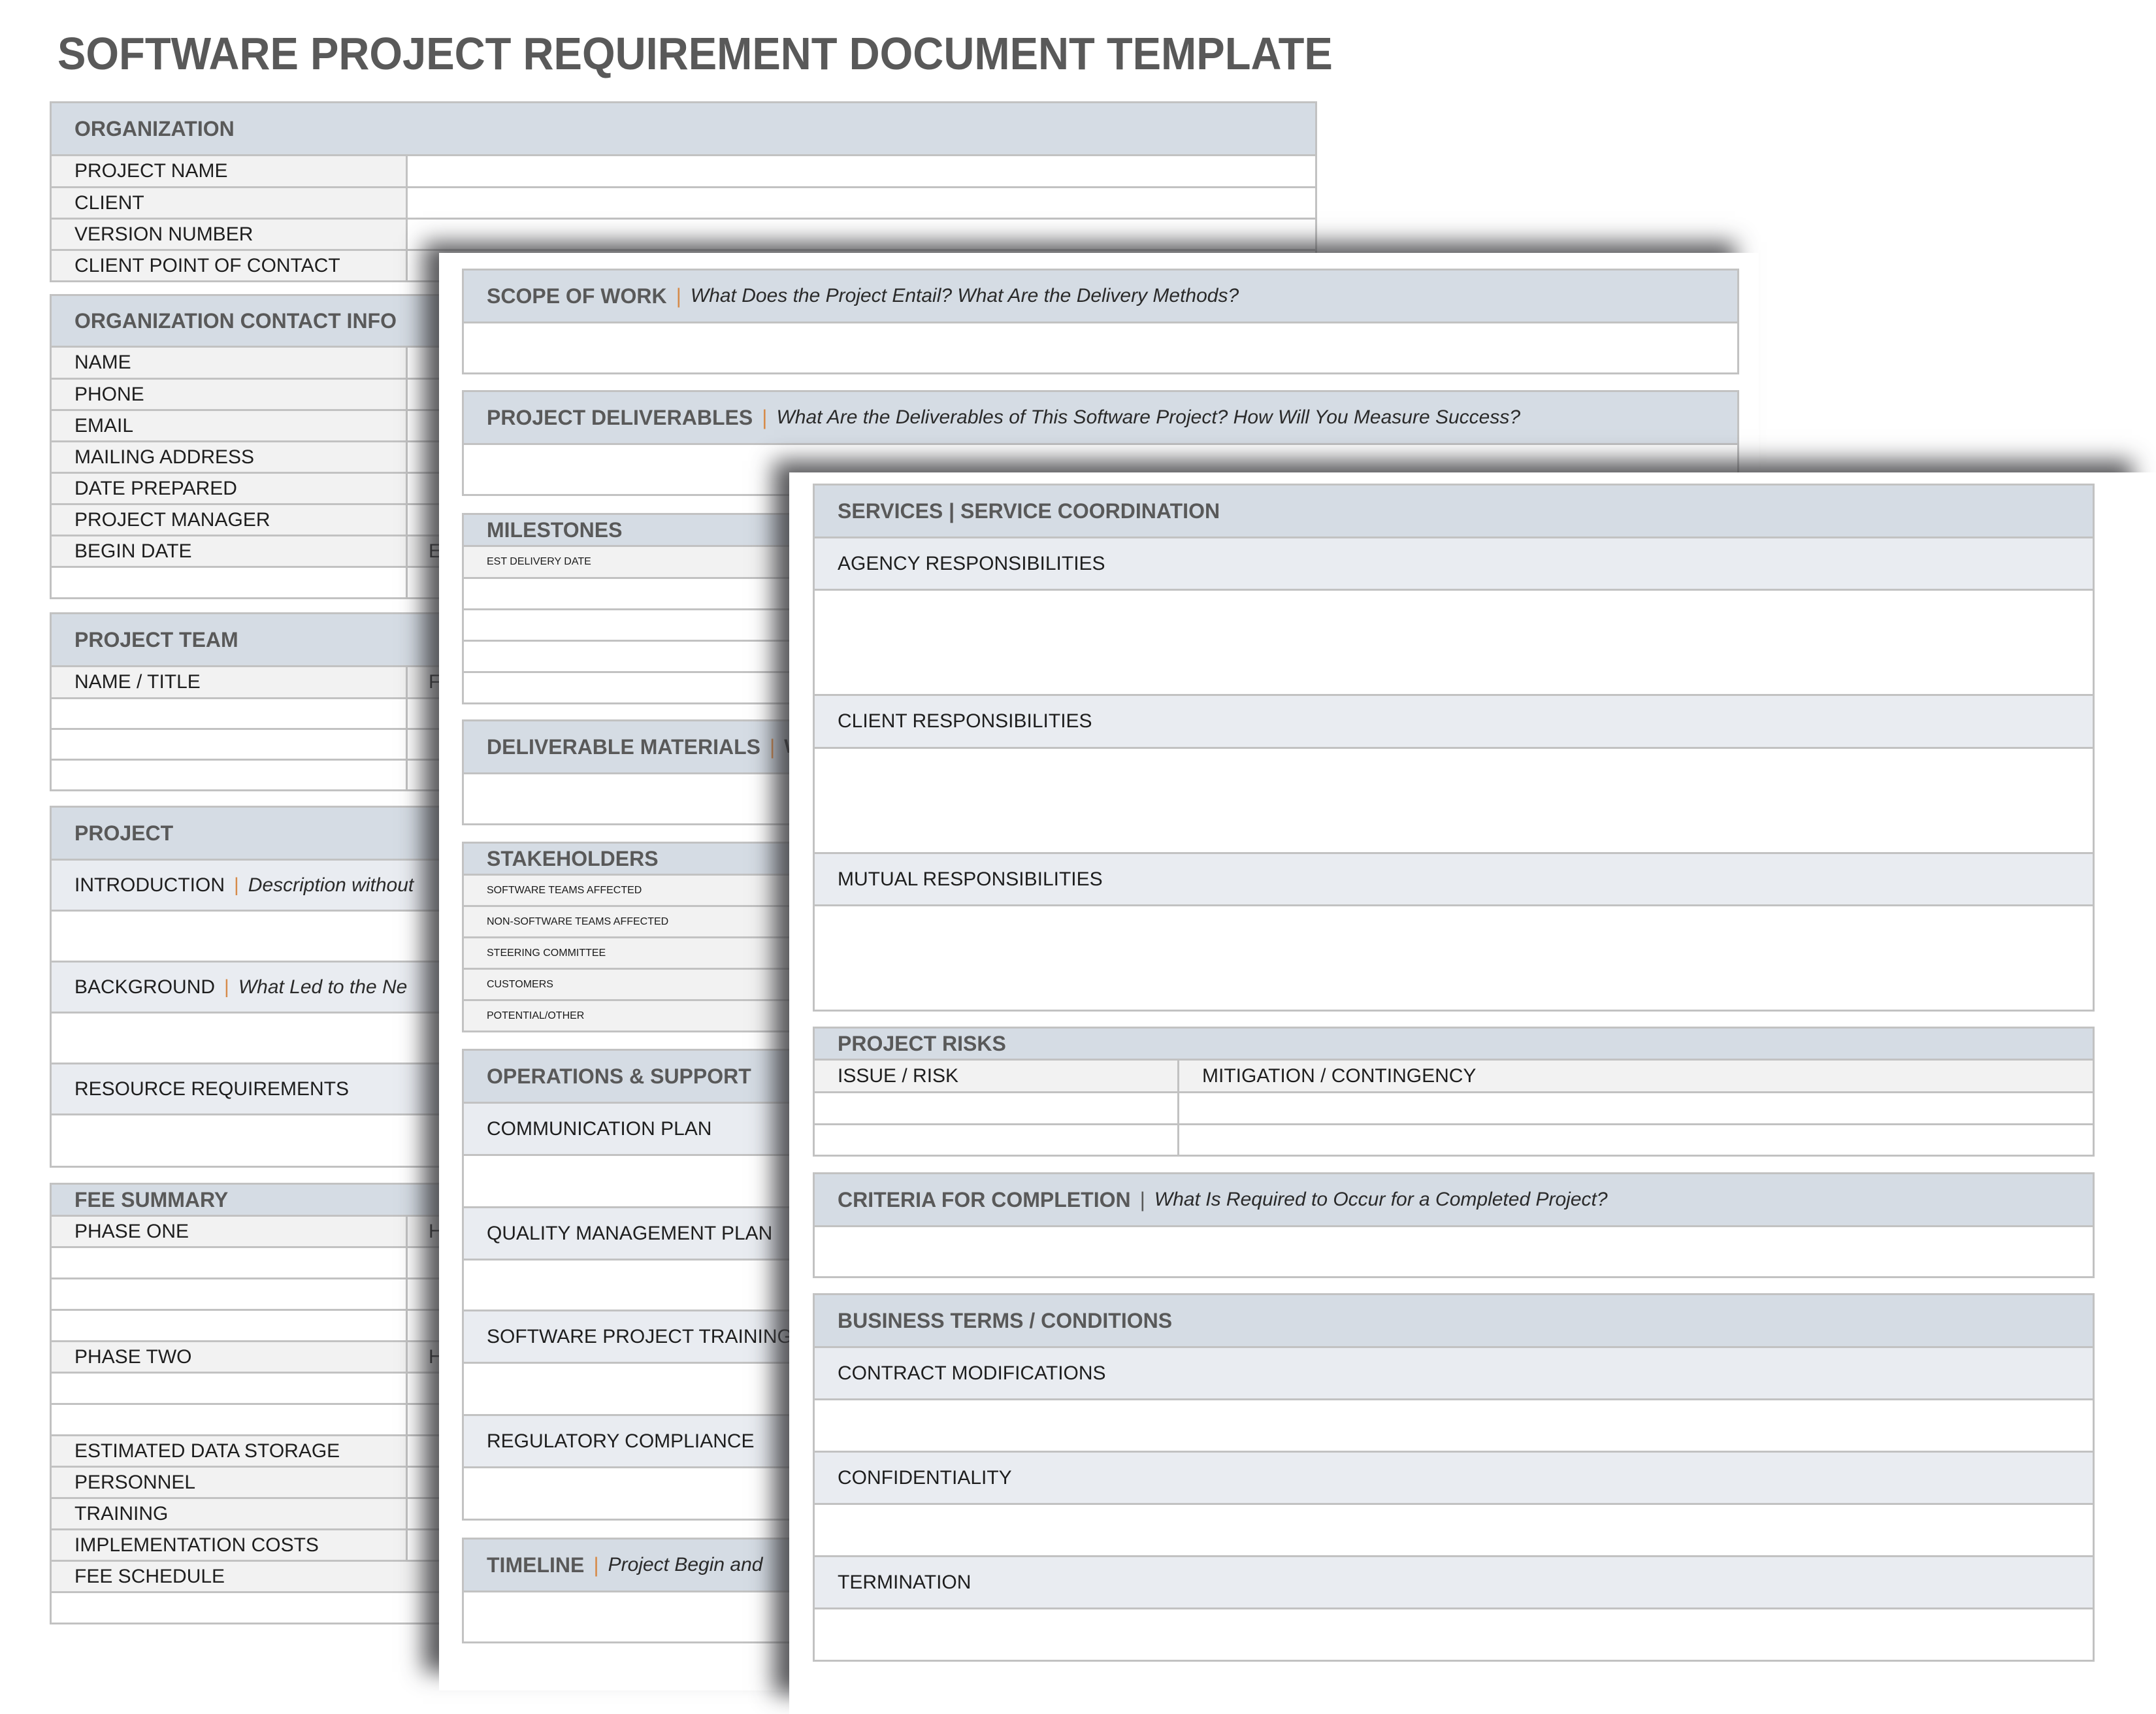 The height and width of the screenshot is (1714, 2156). I want to click on hint-text: Project Begin and, so click(685, 1564).